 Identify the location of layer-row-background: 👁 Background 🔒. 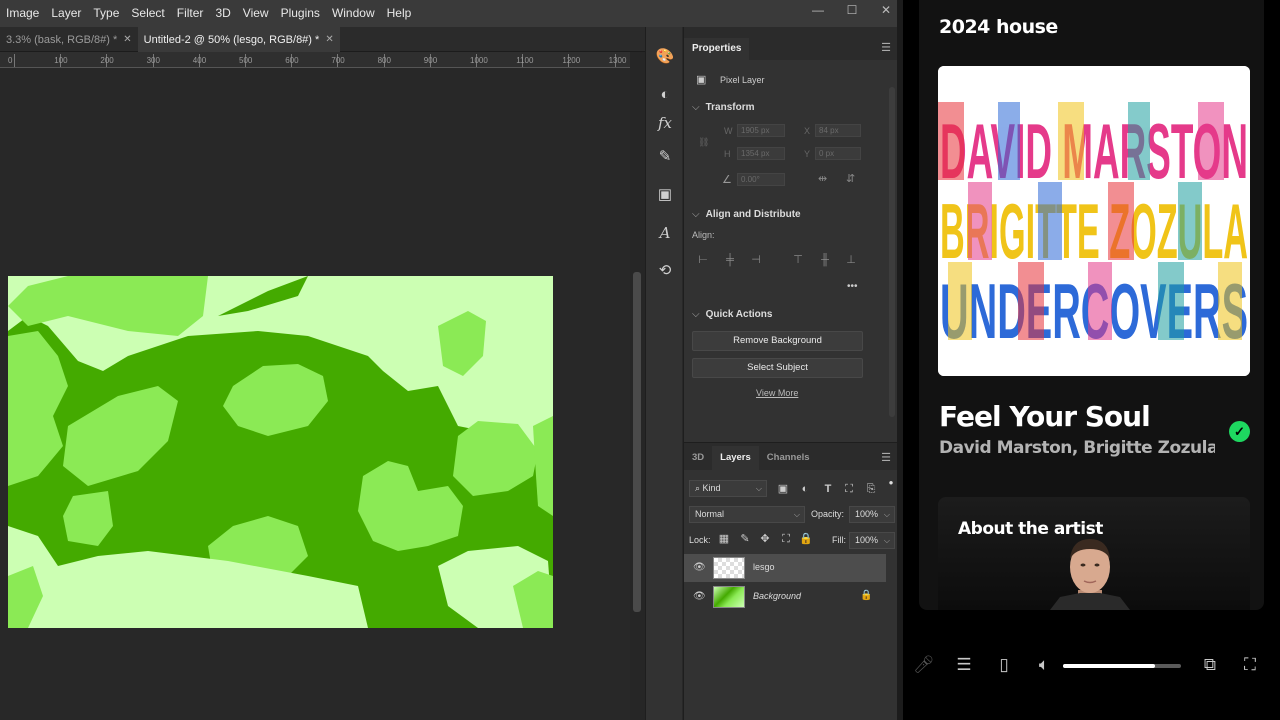
(785, 597).